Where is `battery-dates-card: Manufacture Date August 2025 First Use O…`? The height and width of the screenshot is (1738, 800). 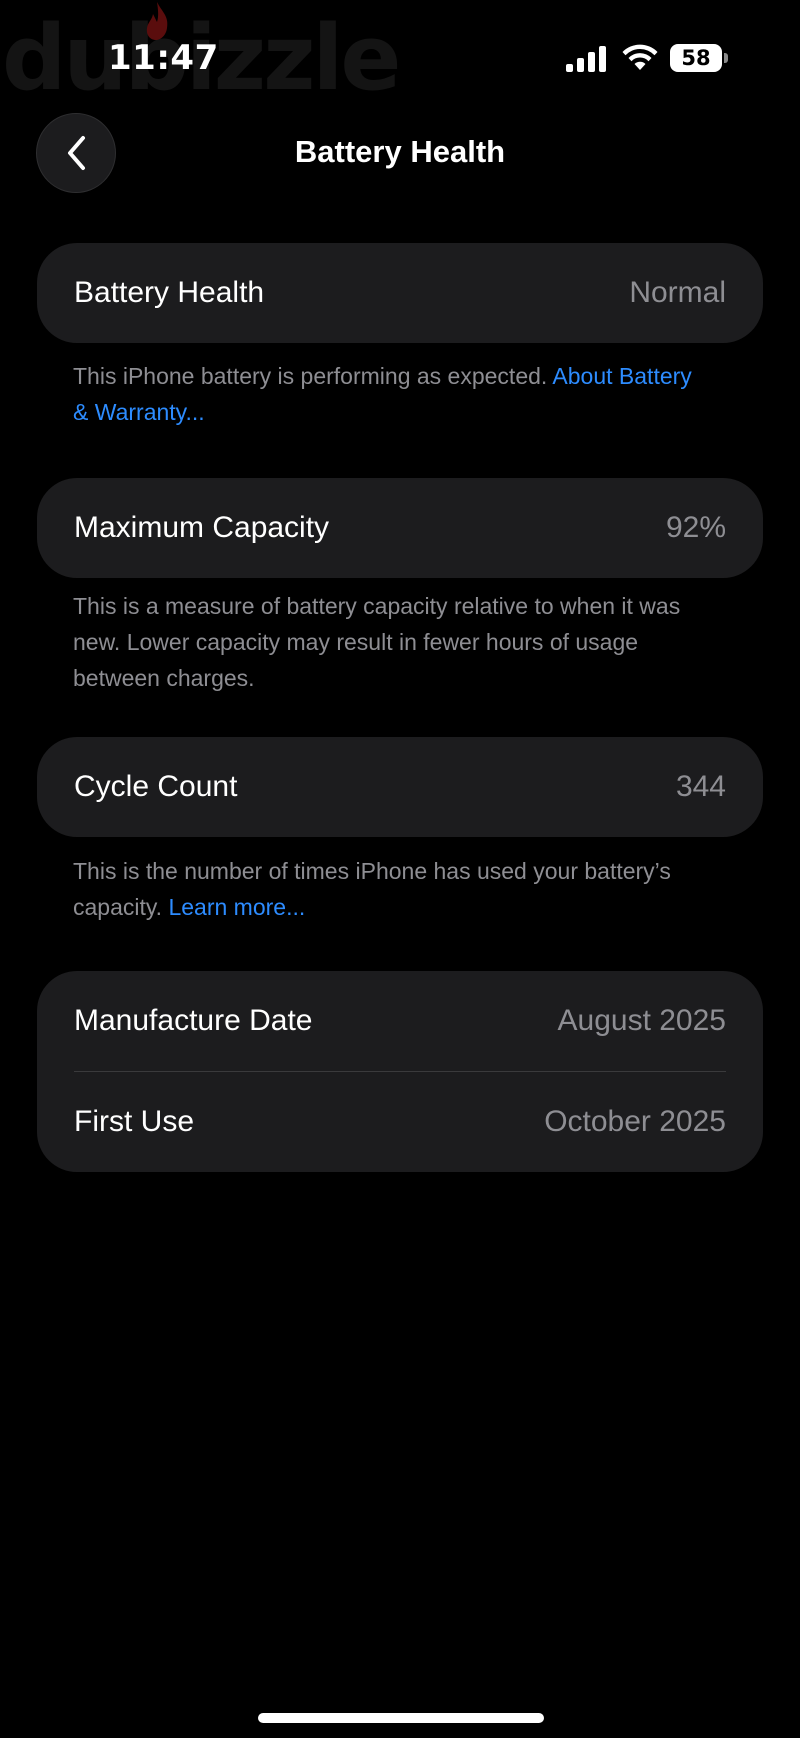 battery-dates-card: Manufacture Date August 2025 First Use O… is located at coordinates (400, 1071).